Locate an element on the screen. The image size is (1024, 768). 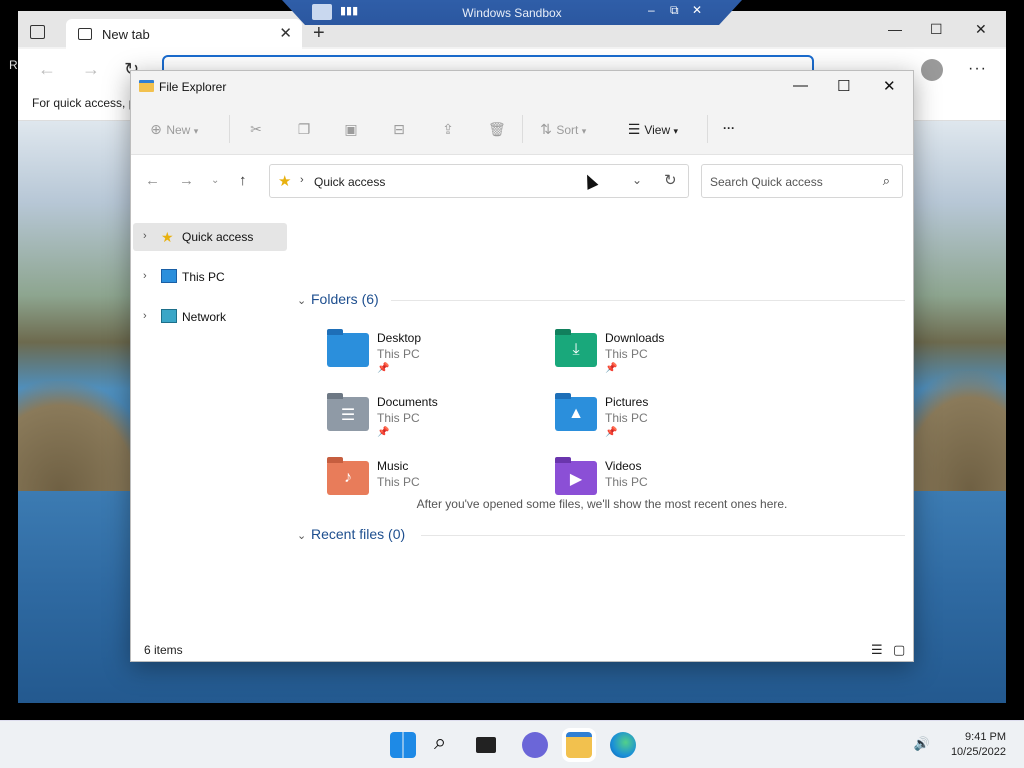
item-count: 6 items is located at coordinates (163, 650).